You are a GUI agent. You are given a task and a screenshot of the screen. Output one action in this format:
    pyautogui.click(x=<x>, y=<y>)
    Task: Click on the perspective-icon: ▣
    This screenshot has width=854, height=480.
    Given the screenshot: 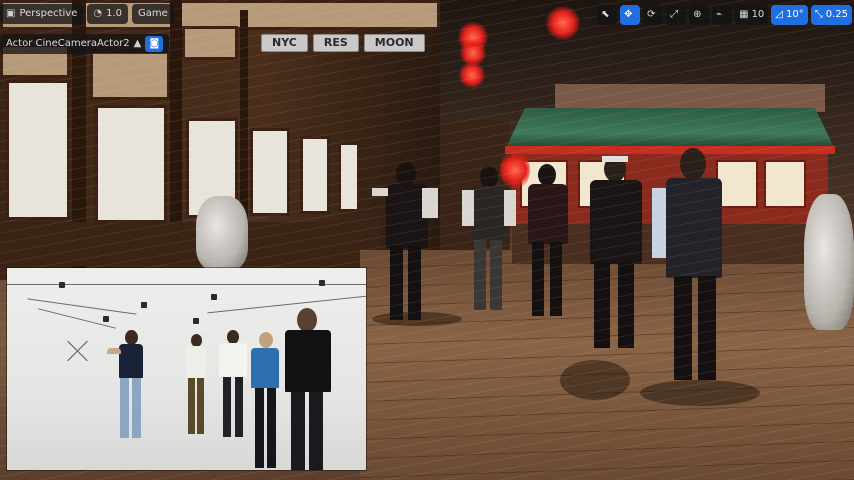 What is the action you would take?
    pyautogui.click(x=11, y=13)
    